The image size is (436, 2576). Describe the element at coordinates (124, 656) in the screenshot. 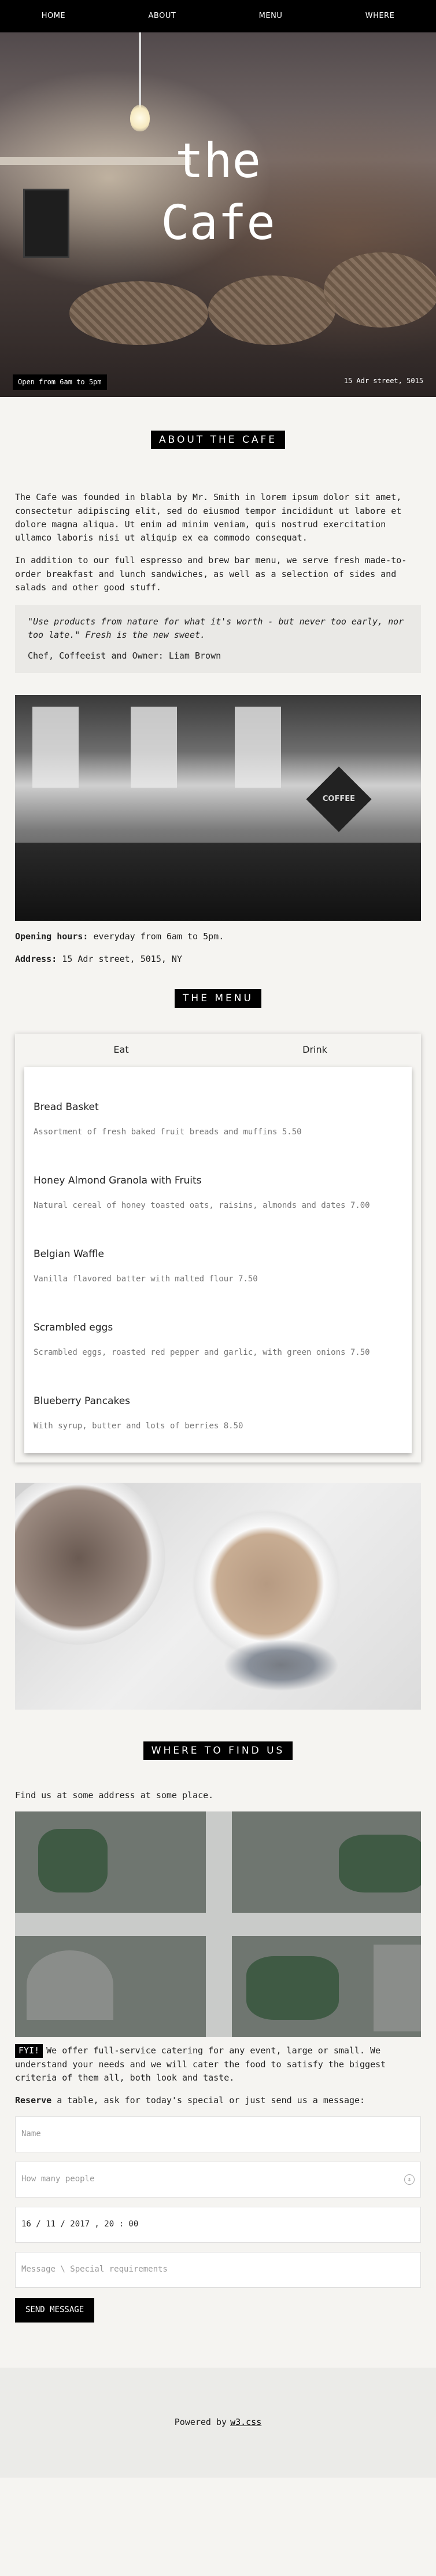

I see `quote-author: Chef, Coffeeist and Owner: Liam Brown` at that location.